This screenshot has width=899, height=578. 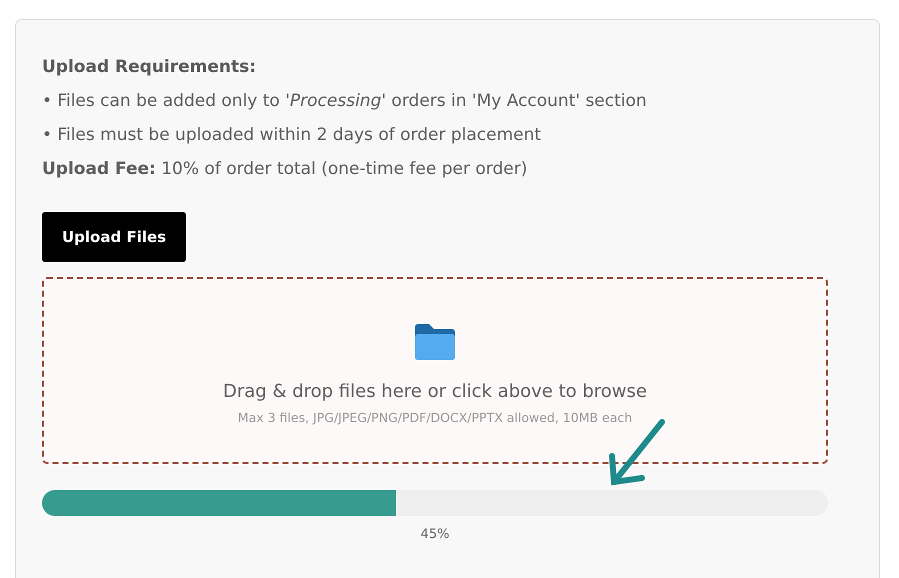 What do you see at coordinates (114, 237) in the screenshot?
I see `upload-files-button: Upload Files` at bounding box center [114, 237].